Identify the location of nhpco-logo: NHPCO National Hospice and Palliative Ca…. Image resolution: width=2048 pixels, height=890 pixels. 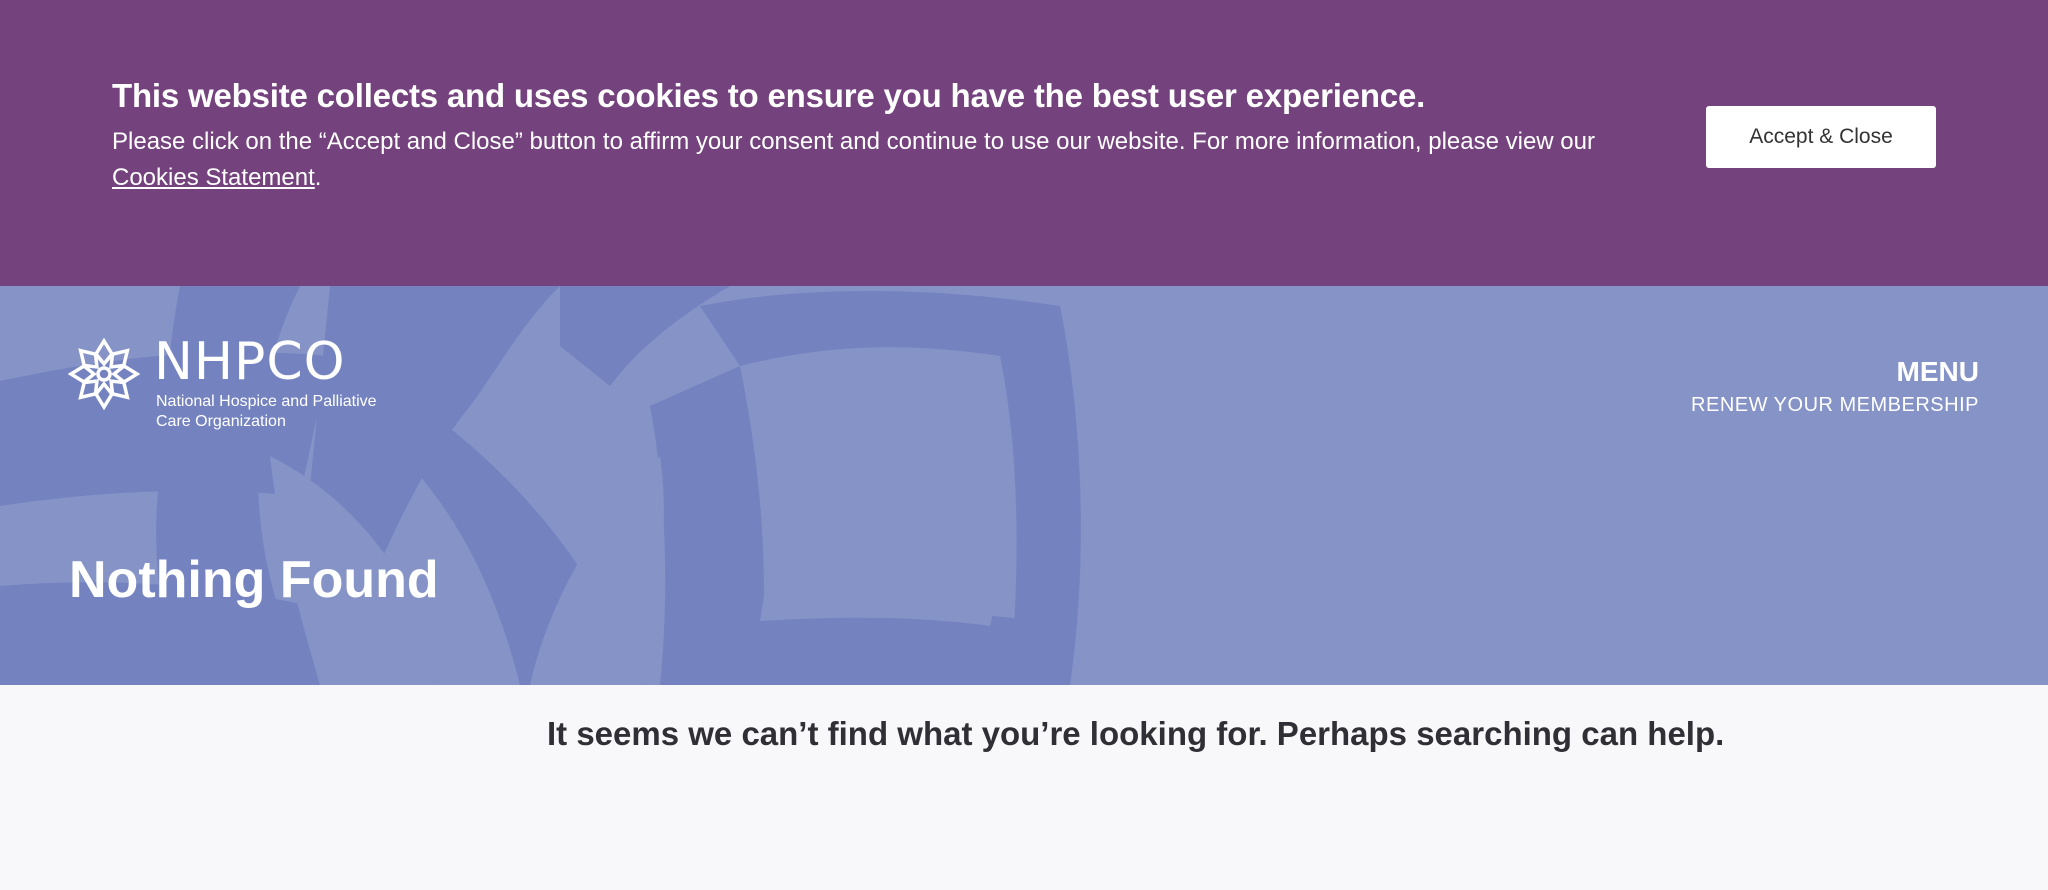
(248, 385).